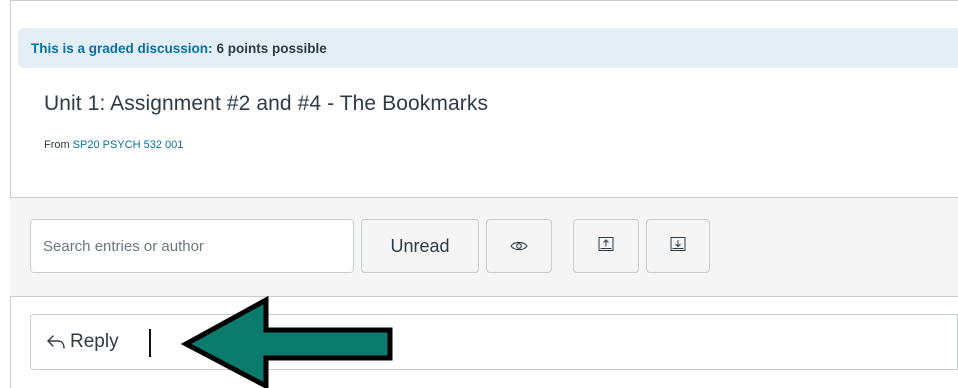 The width and height of the screenshot is (958, 388). I want to click on pointer-arrow-annotation, so click(286, 341).